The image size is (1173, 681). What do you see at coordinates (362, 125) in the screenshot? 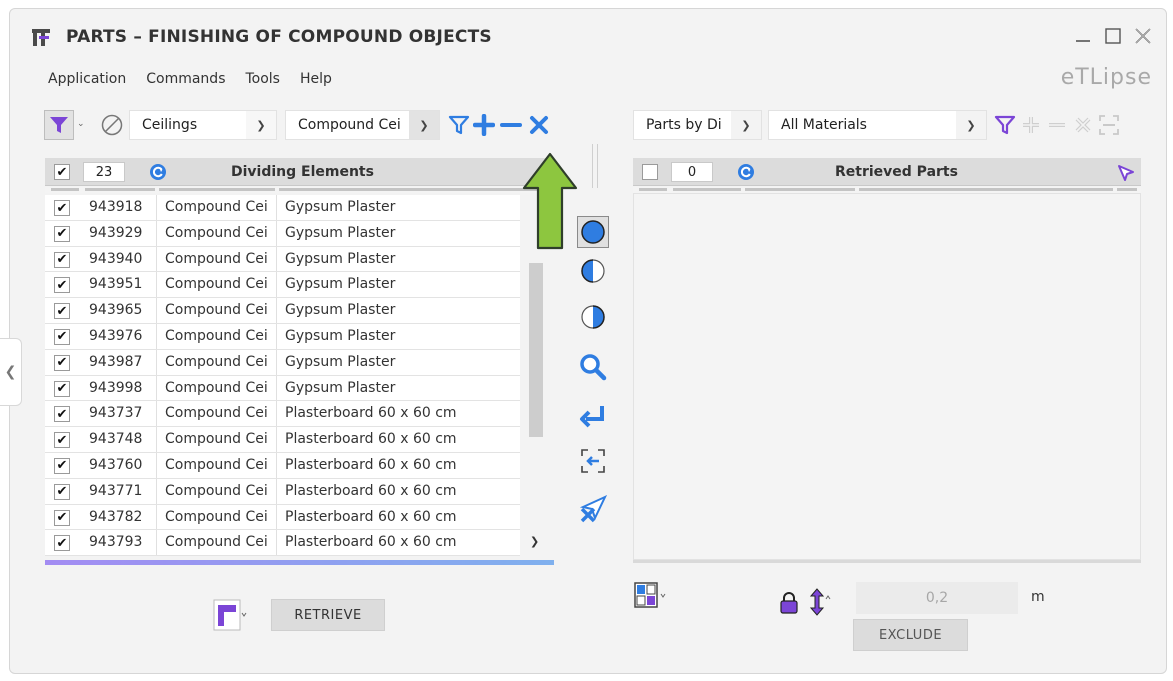
I see `type-select: Compound Cei ❯` at bounding box center [362, 125].